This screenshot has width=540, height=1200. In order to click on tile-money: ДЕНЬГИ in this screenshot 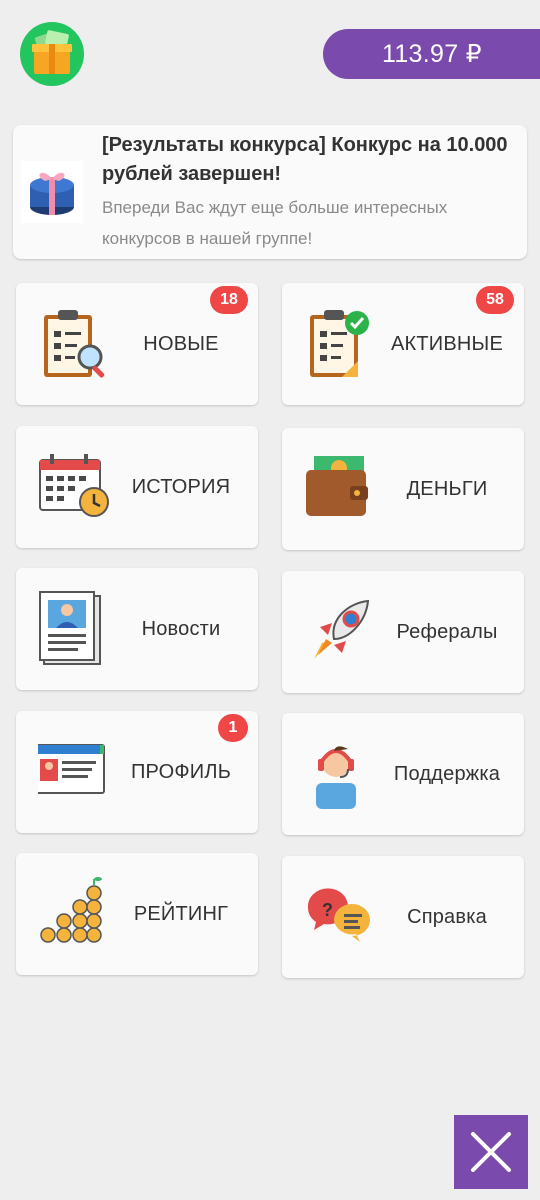, I will do `click(403, 489)`.